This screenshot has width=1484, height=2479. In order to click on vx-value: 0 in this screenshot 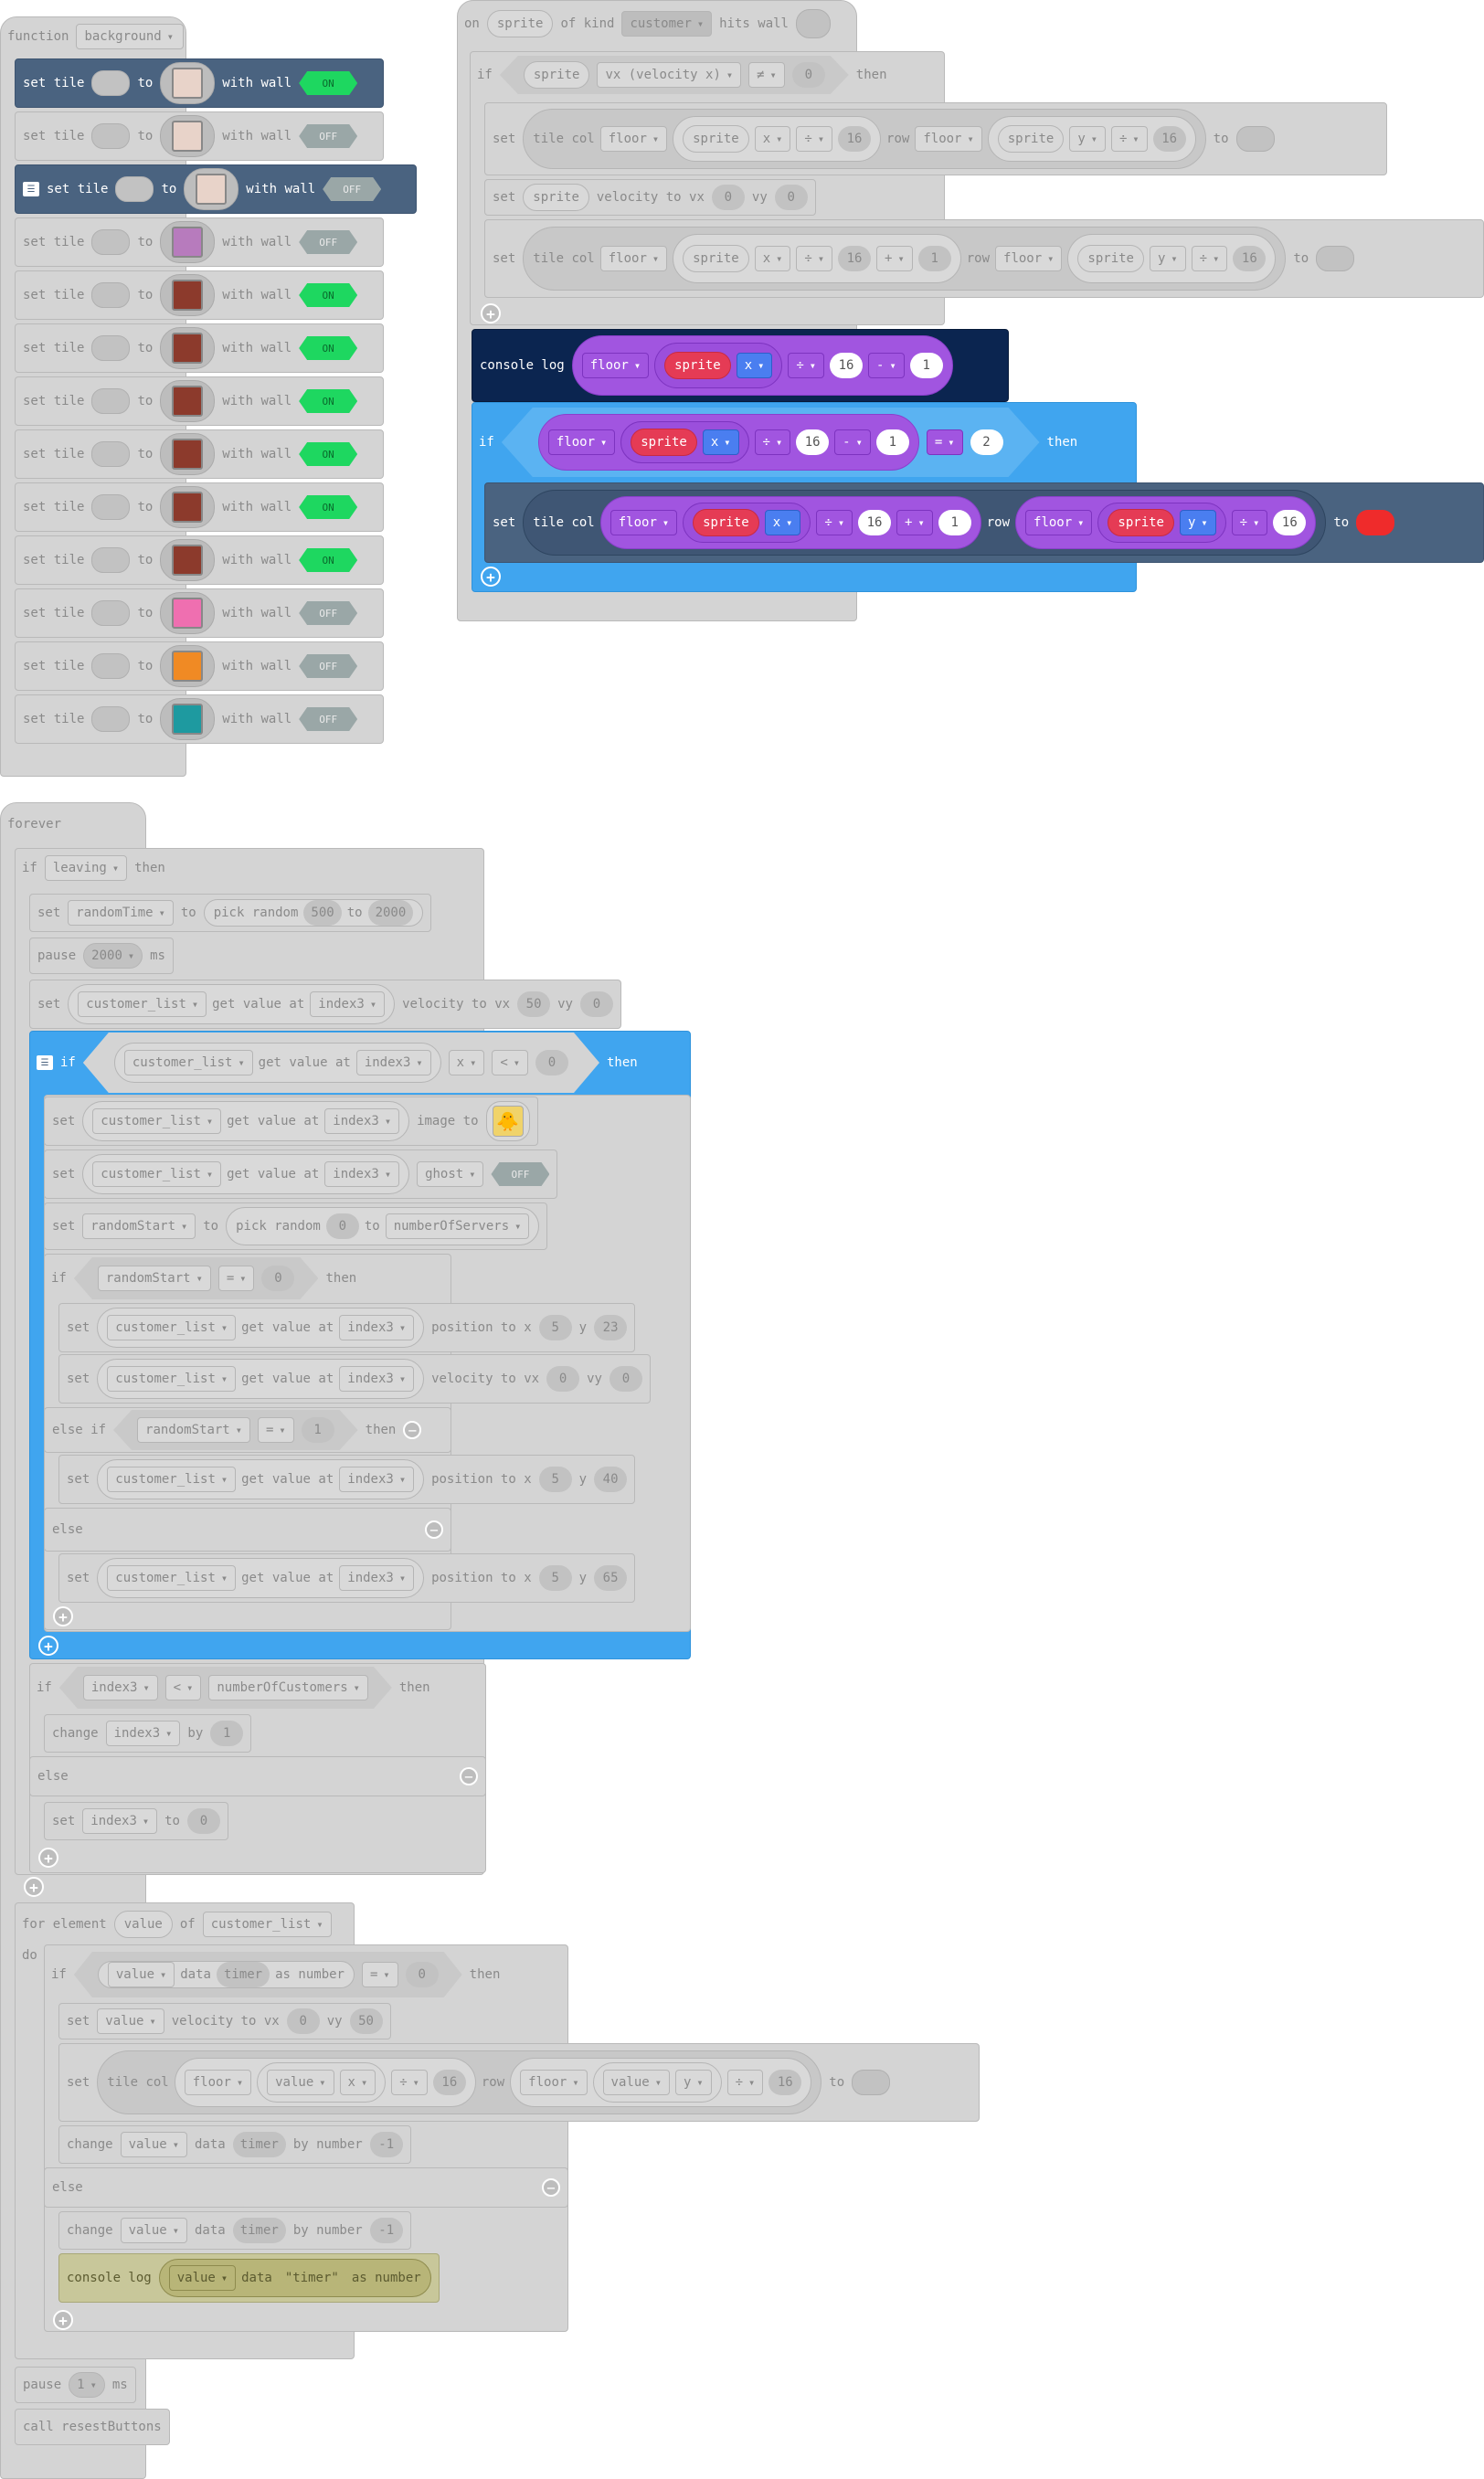, I will do `click(563, 1379)`.